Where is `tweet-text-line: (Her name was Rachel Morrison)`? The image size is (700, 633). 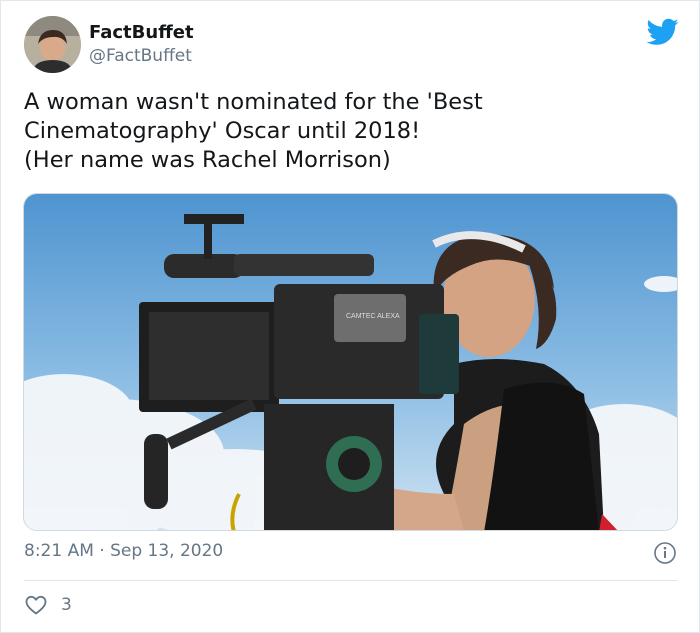 tweet-text-line: (Her name was Rachel Morrison) is located at coordinates (207, 160).